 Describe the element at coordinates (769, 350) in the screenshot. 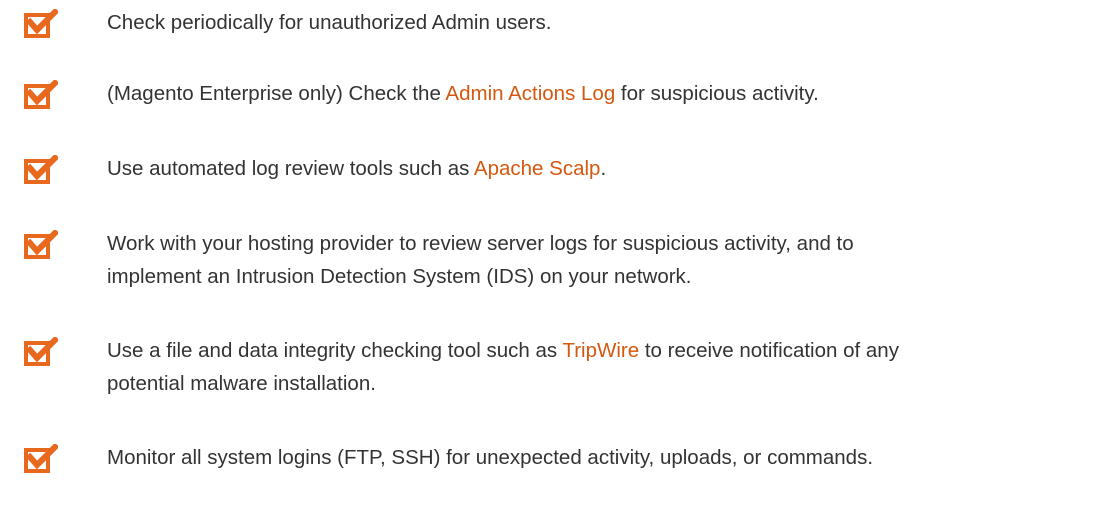

I see `item-text: to receive notification of any` at that location.